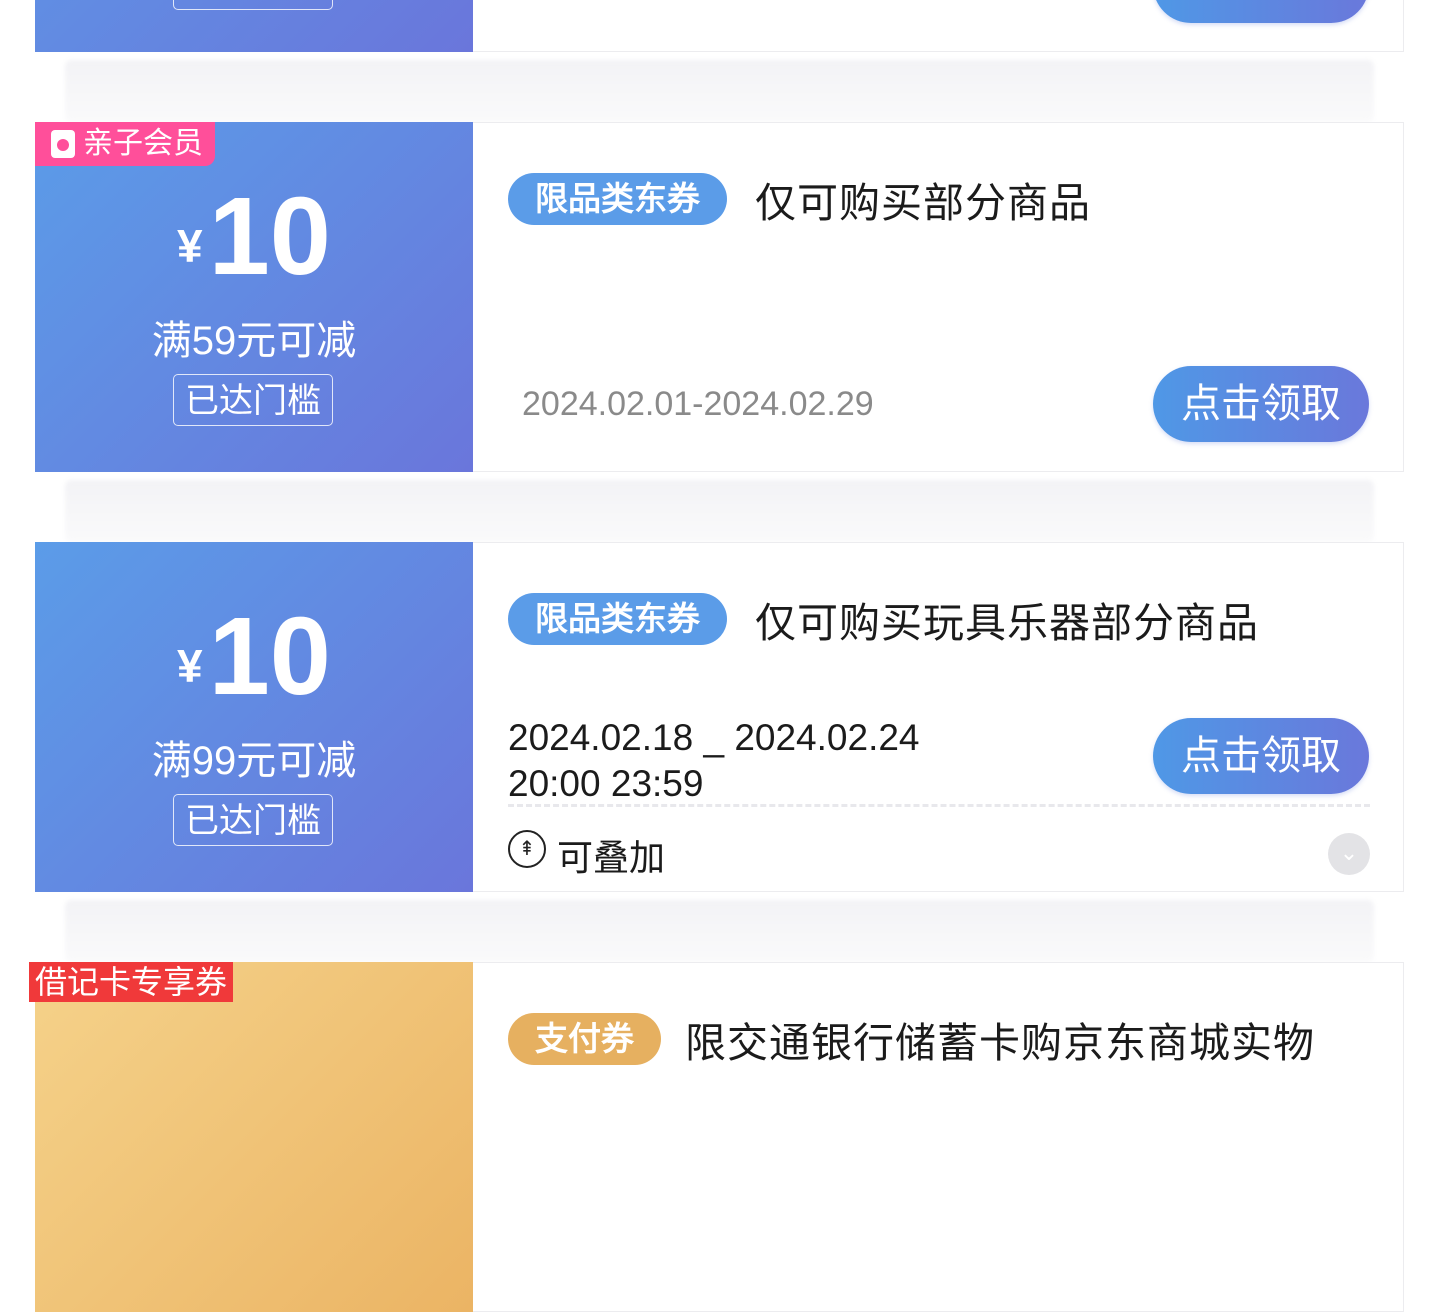 Image resolution: width=1431 pixels, height=1312 pixels. I want to click on debit-card-badge: 借记卡专享券, so click(131, 982).